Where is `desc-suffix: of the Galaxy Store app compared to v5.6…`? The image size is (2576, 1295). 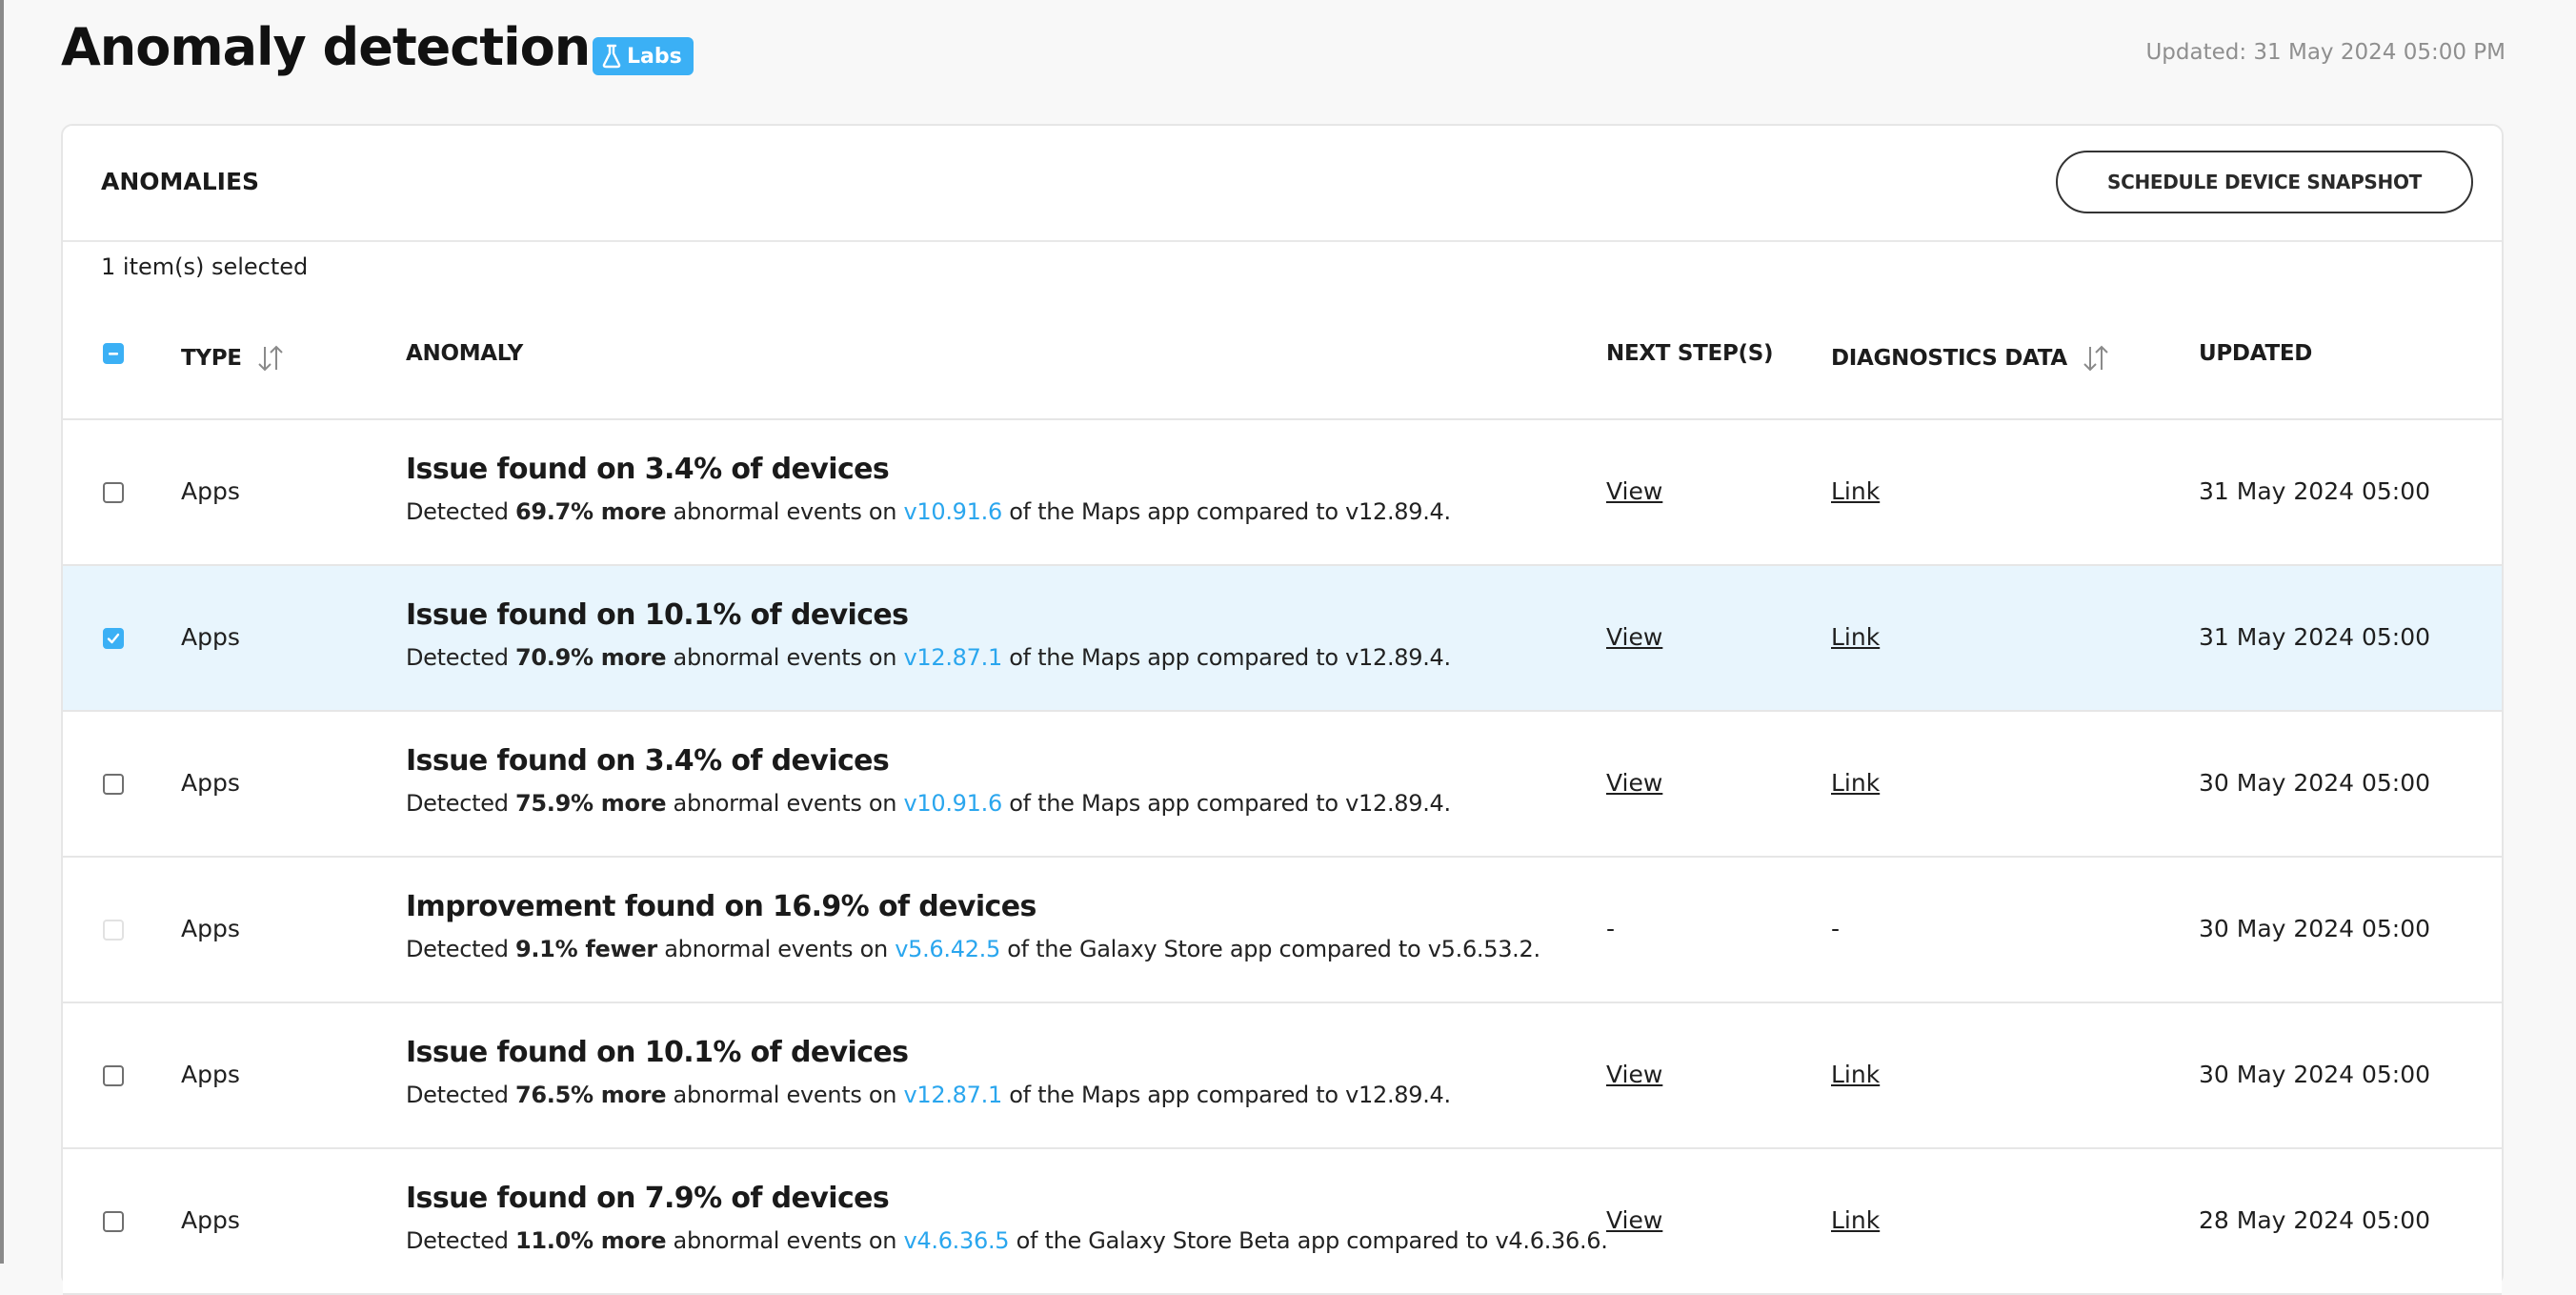
desc-suffix: of the Galaxy Store app compared to v5.6… is located at coordinates (1270, 949).